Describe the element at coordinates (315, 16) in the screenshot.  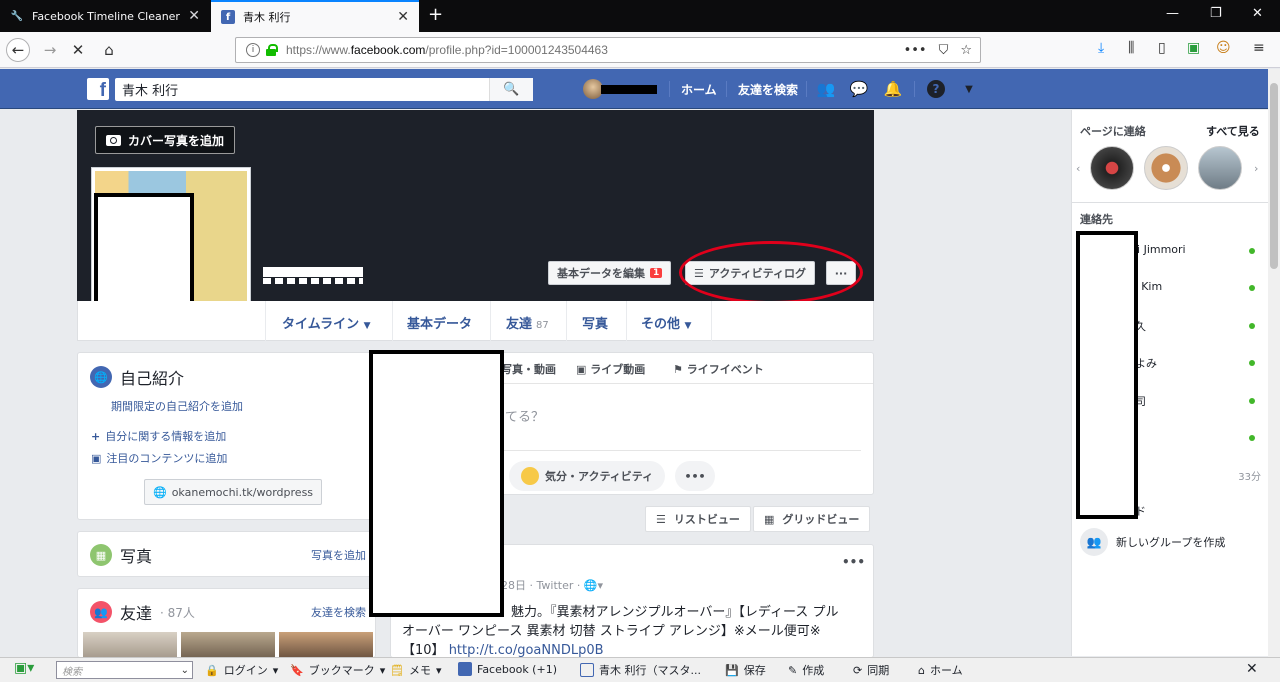
I see `browser-tab-profile: f 青木 利行 ✕` at that location.